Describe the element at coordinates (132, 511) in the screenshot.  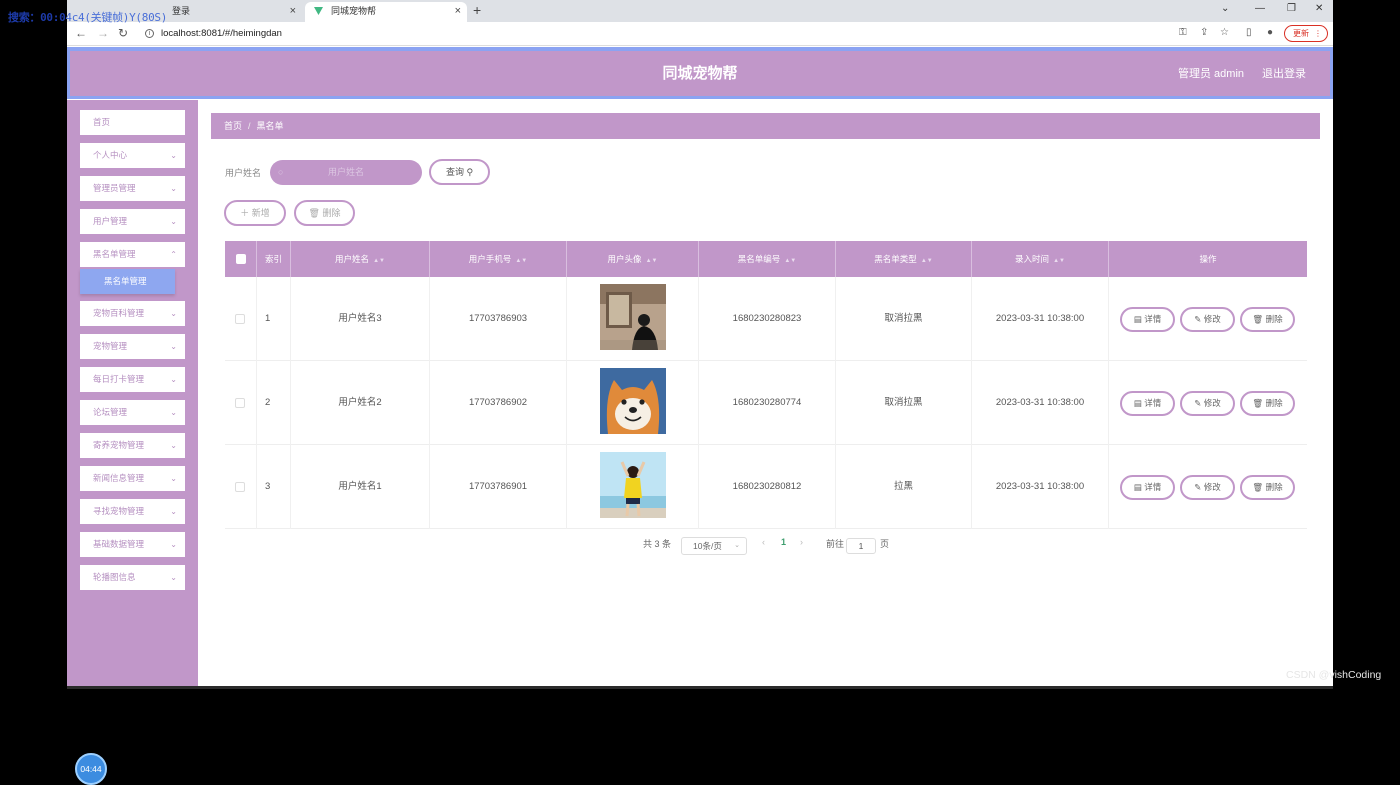
I see `sidebar-item-lost-pets: 寻找宠物管理 ⌄` at that location.